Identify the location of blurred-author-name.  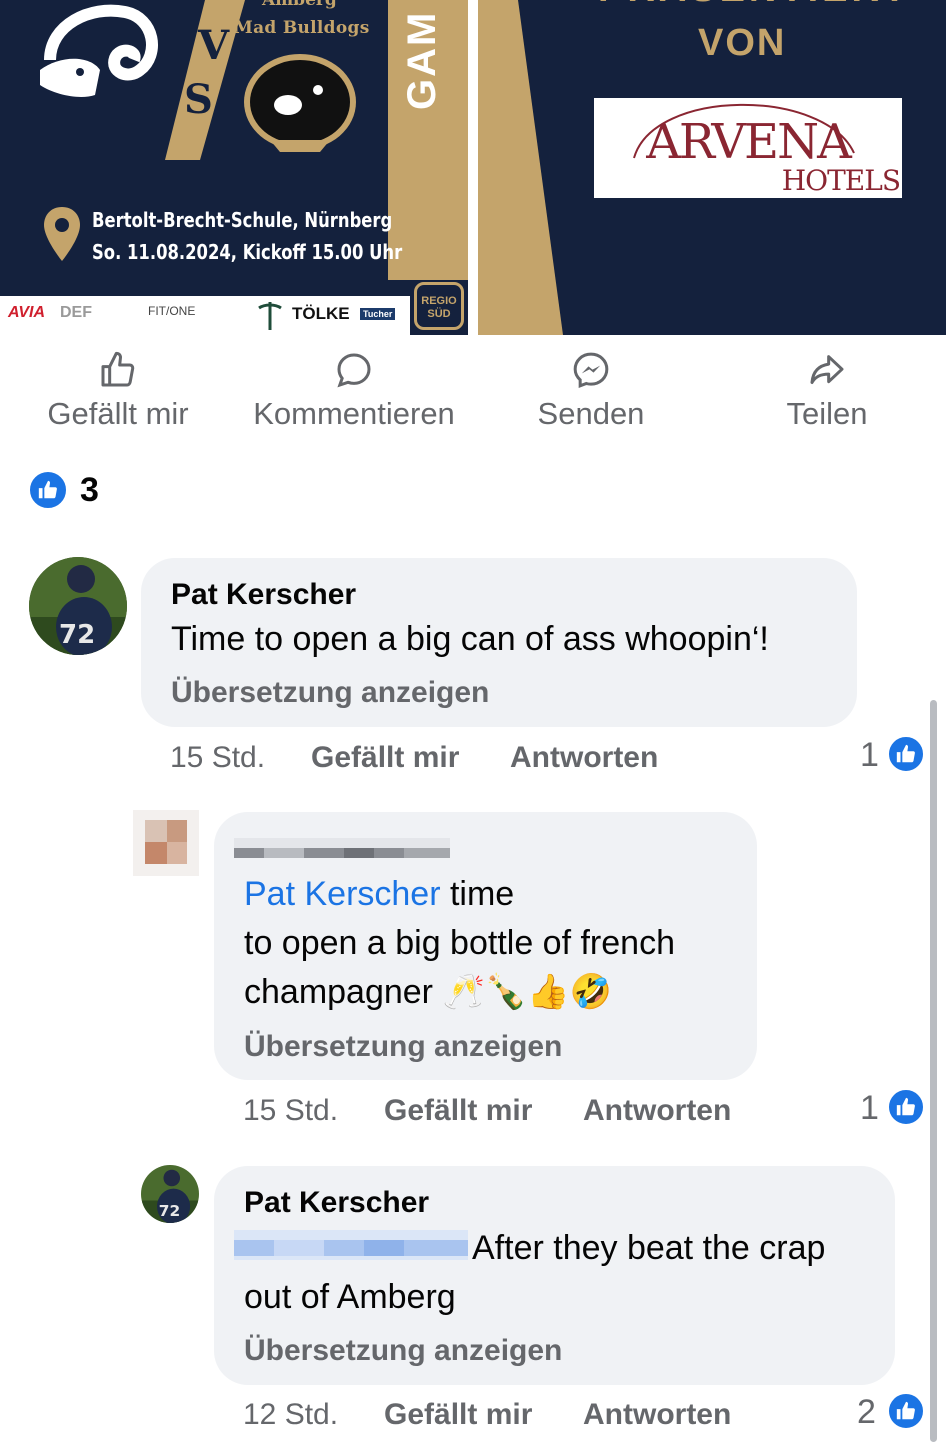
(342, 848).